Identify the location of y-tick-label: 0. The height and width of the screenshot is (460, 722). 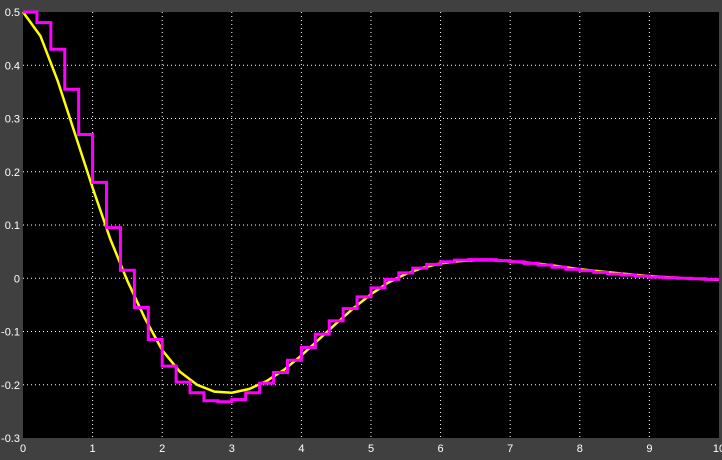
(17, 279).